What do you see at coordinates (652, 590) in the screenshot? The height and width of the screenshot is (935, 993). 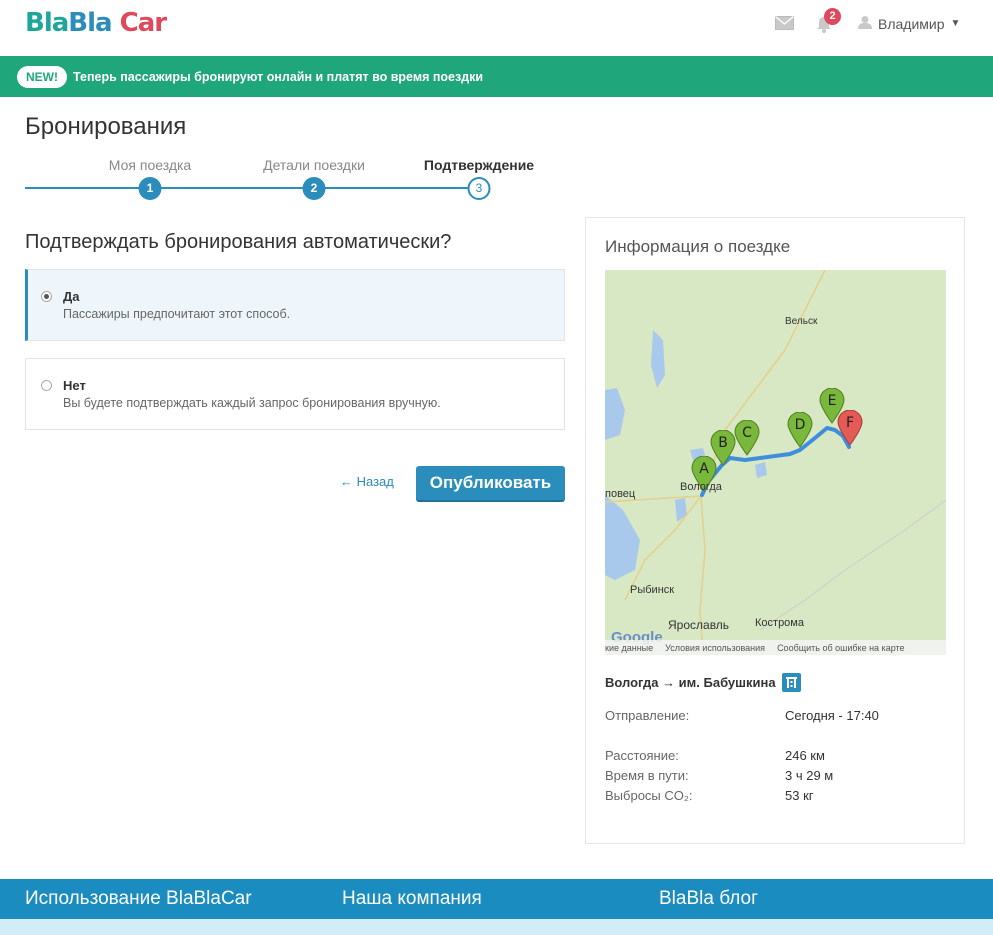 I see `map-city-rybinsk: Рыбинск` at bounding box center [652, 590].